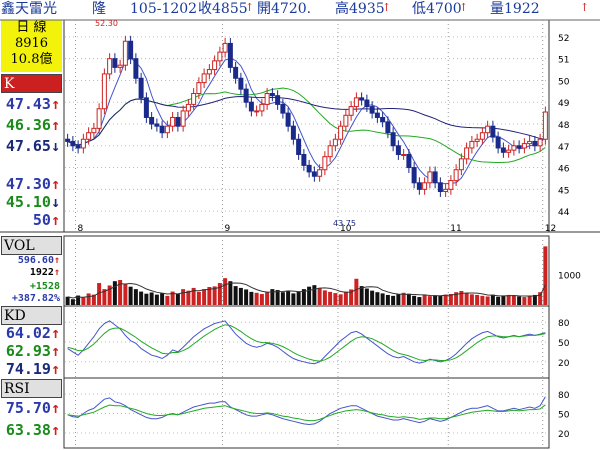 The height and width of the screenshot is (450, 600). Describe the element at coordinates (563, 148) in the screenshot. I see `price-tick-label: 47` at that location.